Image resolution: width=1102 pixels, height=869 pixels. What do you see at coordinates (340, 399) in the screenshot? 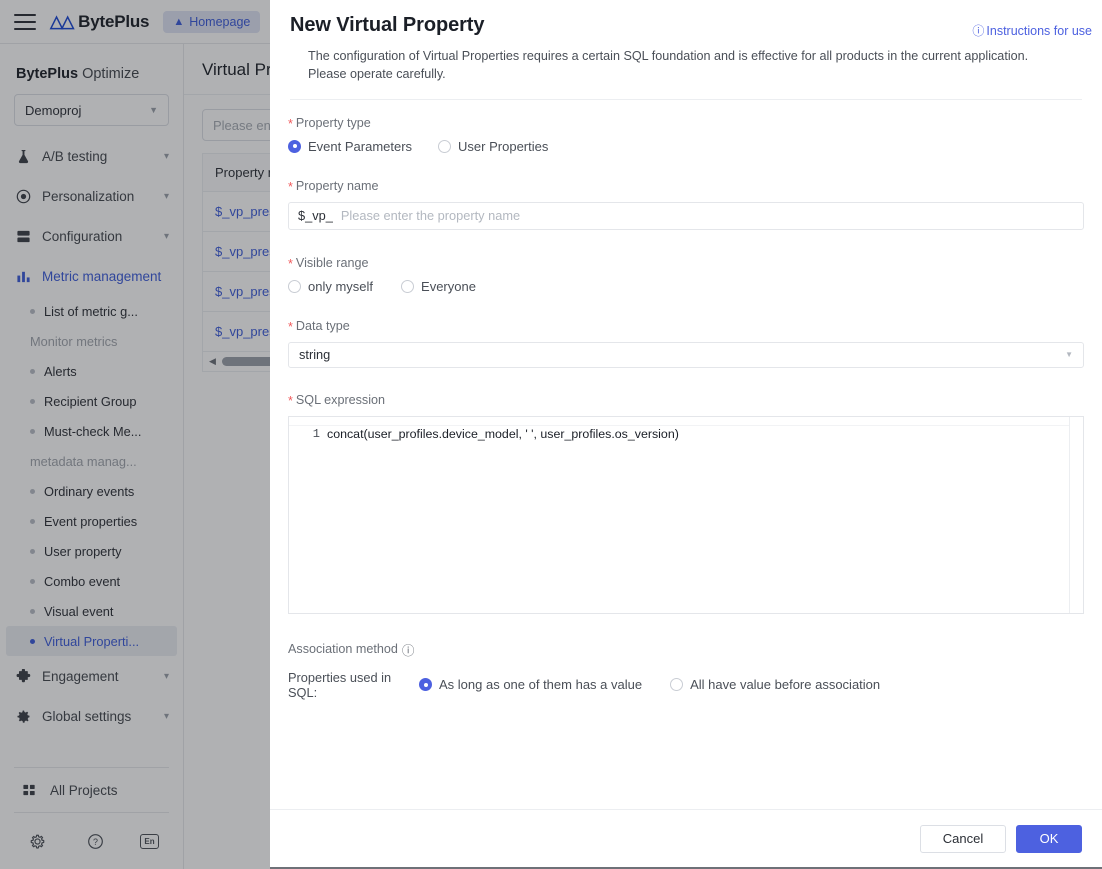
I see `label-text: SQL expression` at bounding box center [340, 399].